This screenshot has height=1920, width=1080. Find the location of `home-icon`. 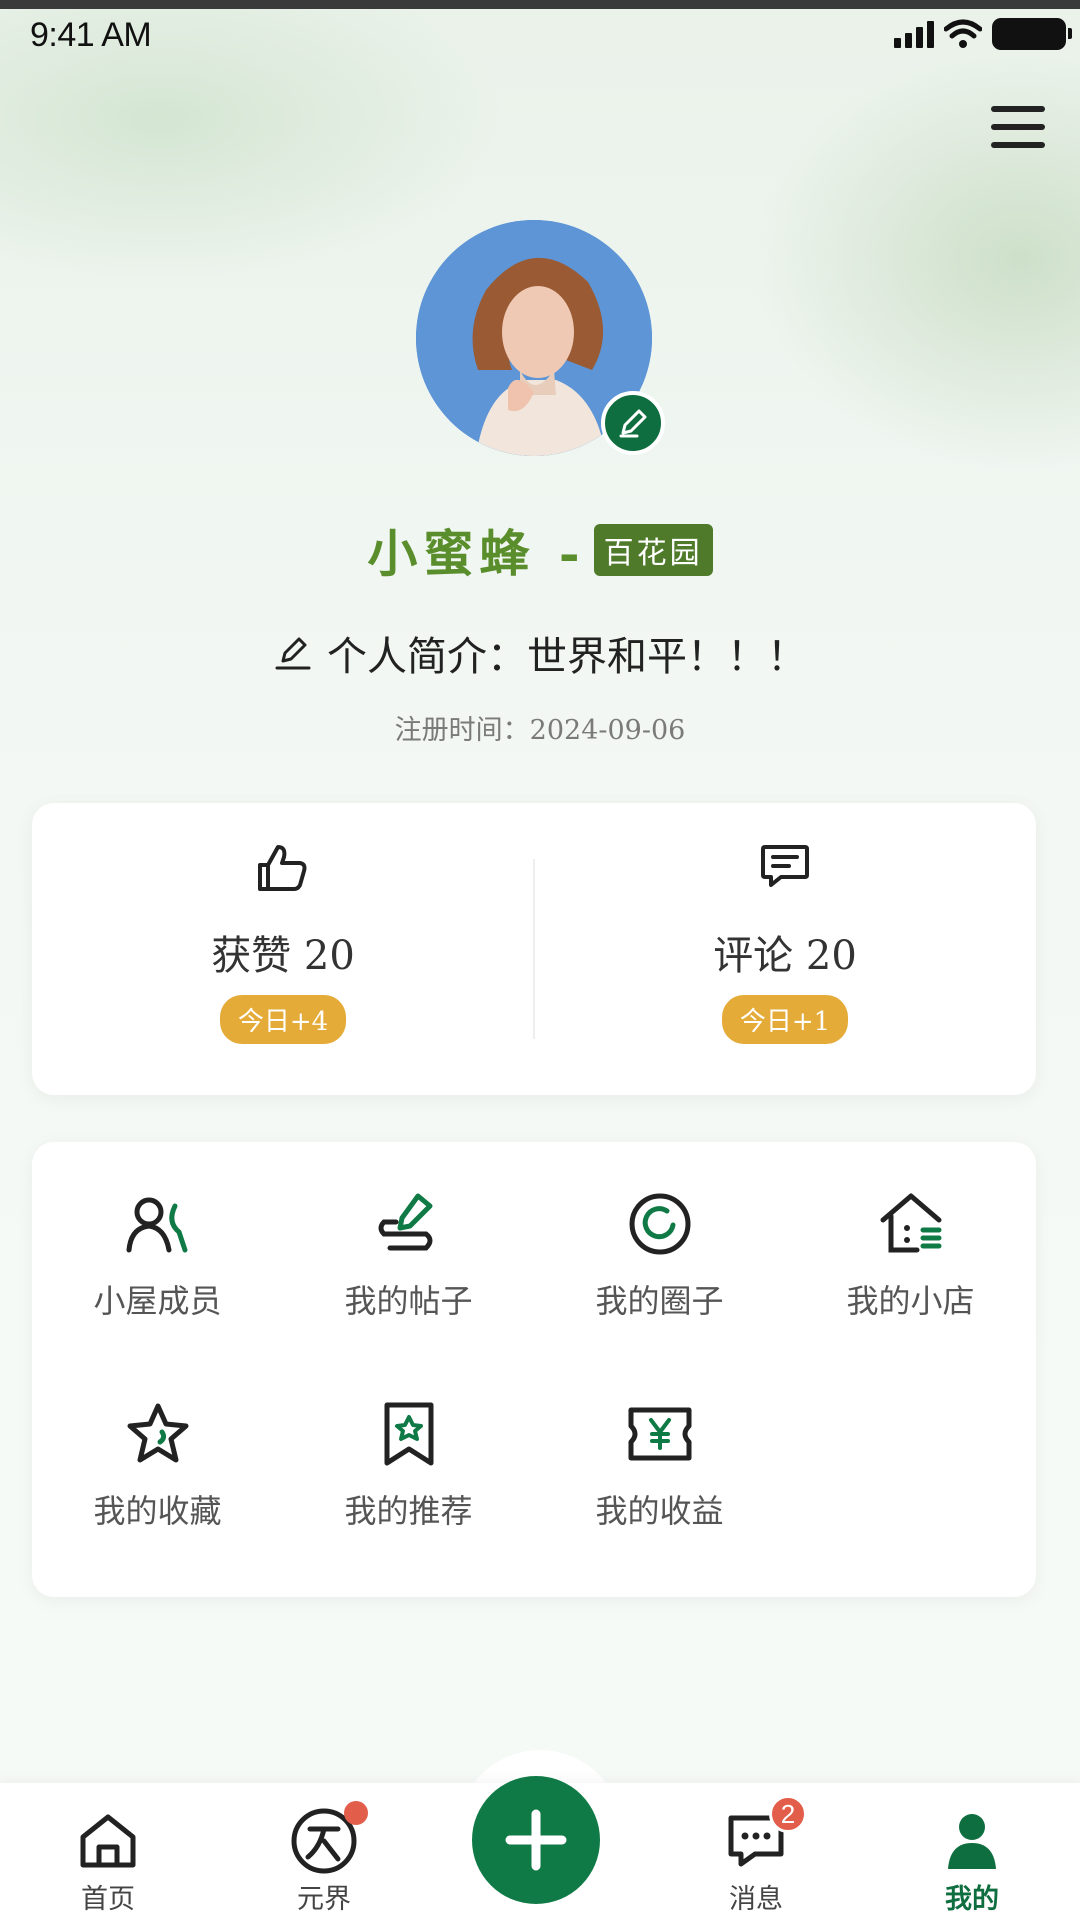

home-icon is located at coordinates (108, 1841).